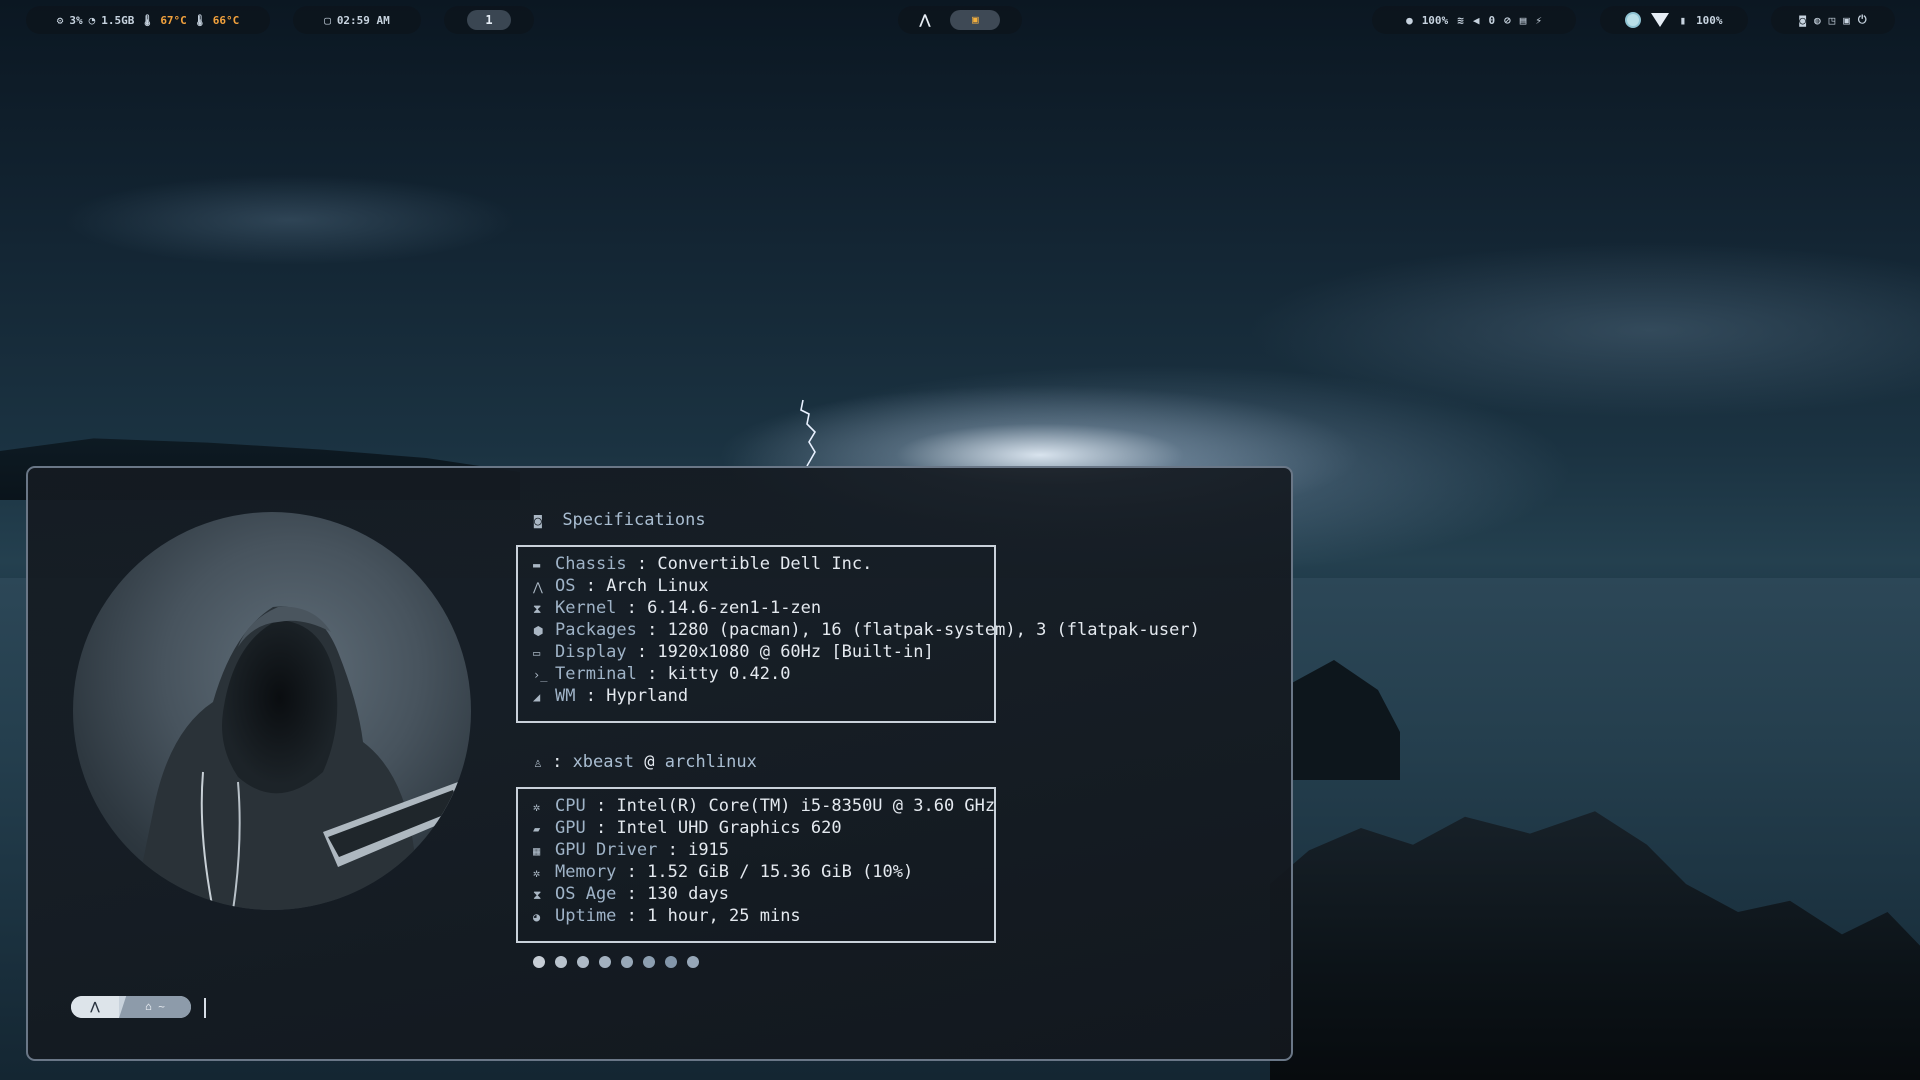  What do you see at coordinates (645, 762) in the screenshot?
I see `user-host-heading: ♙ : xbeast @ archlinux` at bounding box center [645, 762].